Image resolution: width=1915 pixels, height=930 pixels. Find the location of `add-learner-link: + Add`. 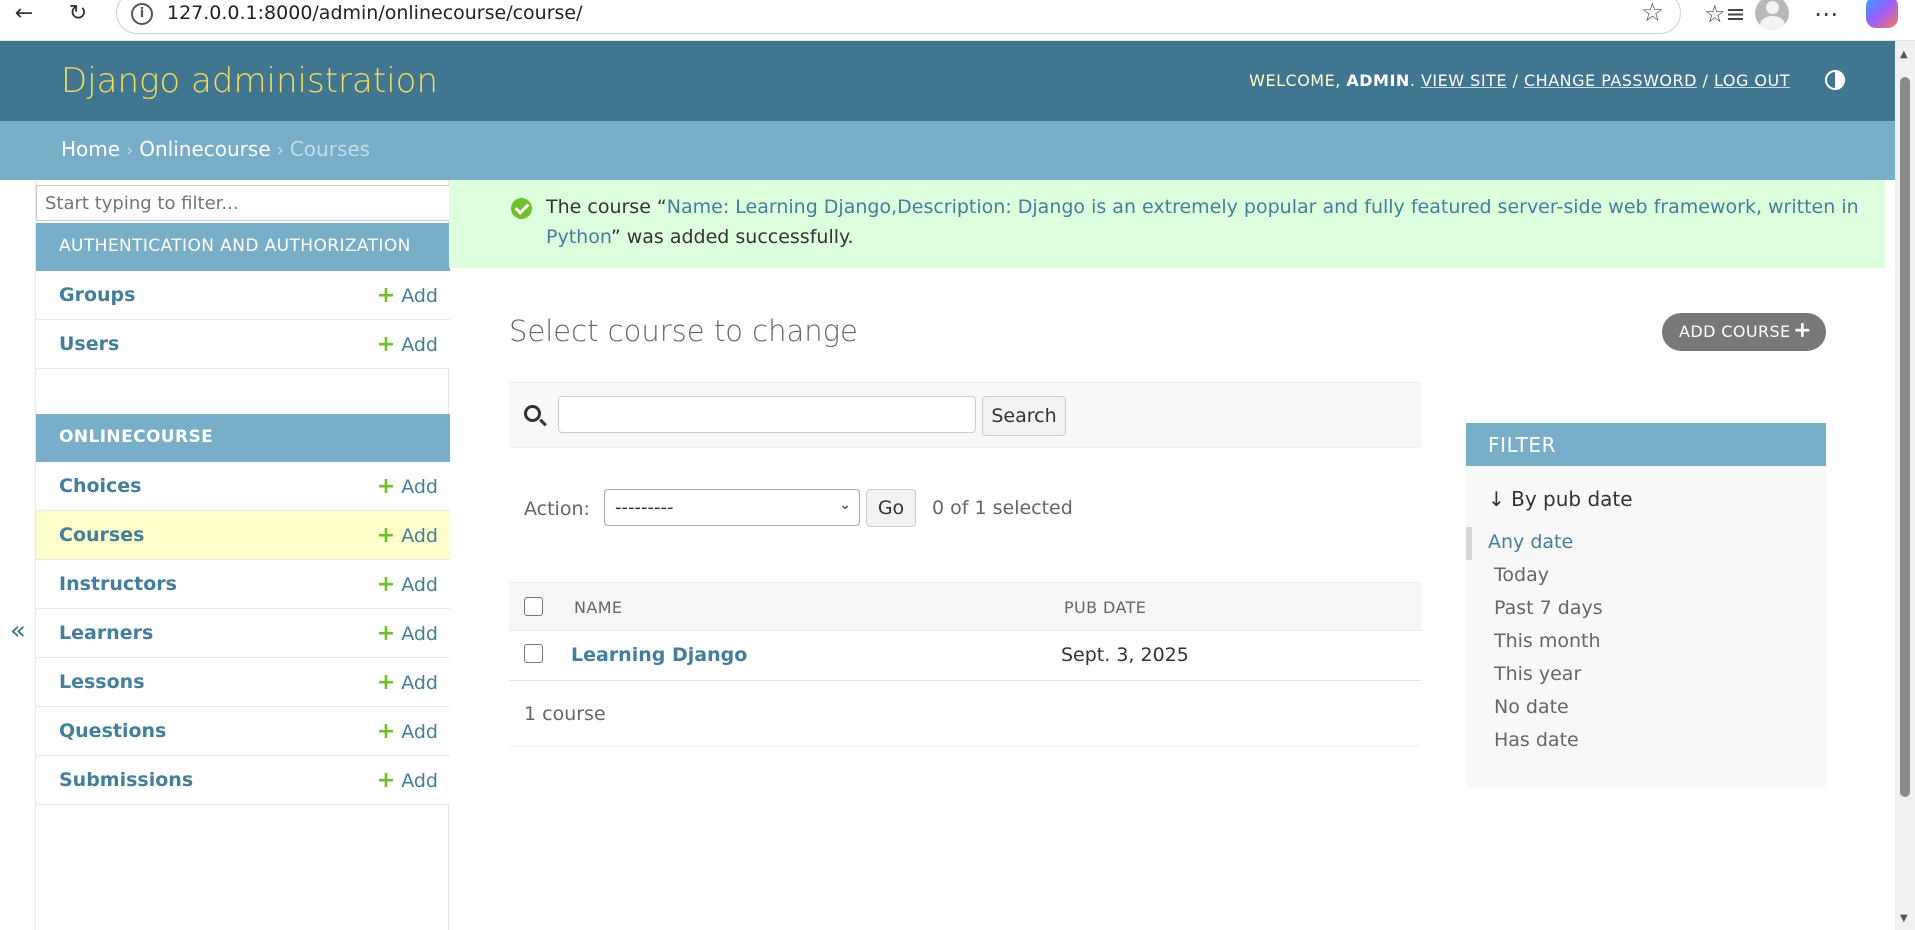

add-learner-link: + Add is located at coordinates (407, 633).